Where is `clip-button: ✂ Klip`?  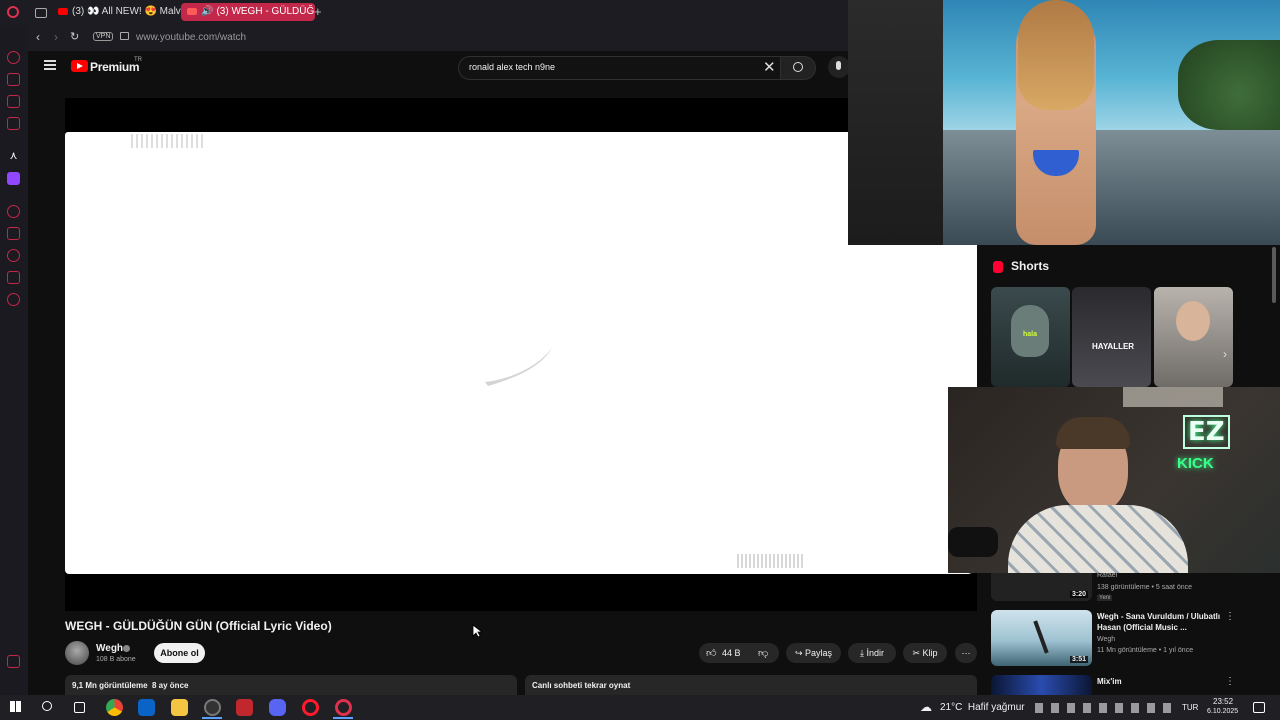 clip-button: ✂ Klip is located at coordinates (925, 653).